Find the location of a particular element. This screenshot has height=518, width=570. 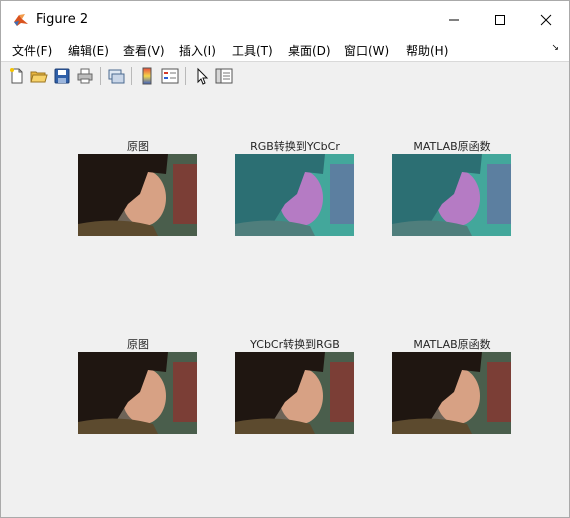

link-icon is located at coordinates (116, 76).